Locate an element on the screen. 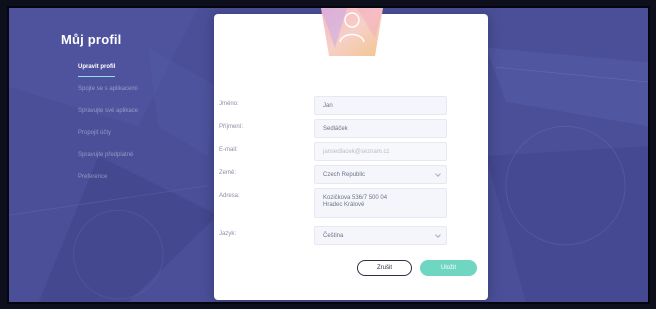 This screenshot has height=309, width=656. sidebar-item-connect-apps: Spojte se s aplikacemi is located at coordinates (131, 94).